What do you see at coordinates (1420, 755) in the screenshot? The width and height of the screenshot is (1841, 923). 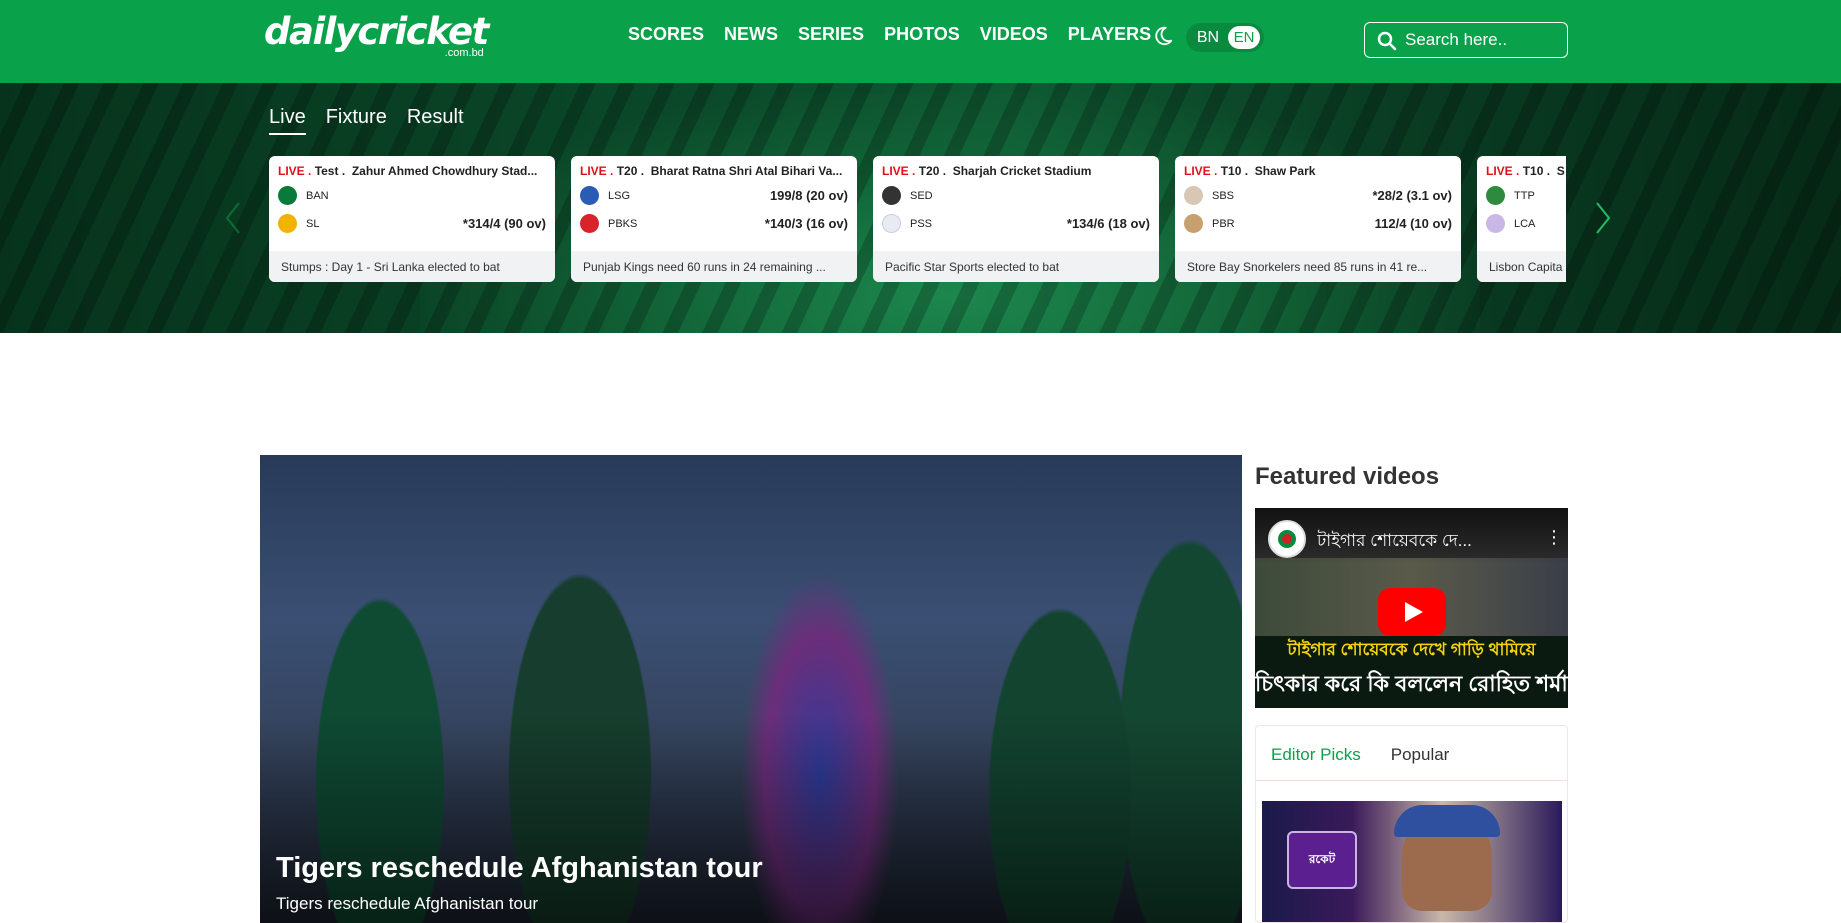 I see `tab-popular: Popular` at bounding box center [1420, 755].